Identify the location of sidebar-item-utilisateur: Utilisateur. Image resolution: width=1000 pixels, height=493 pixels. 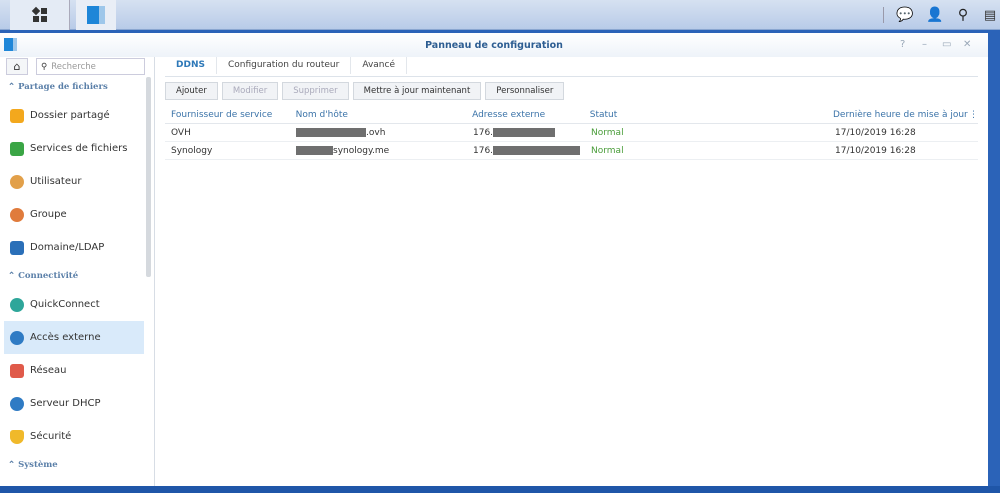
(74, 181).